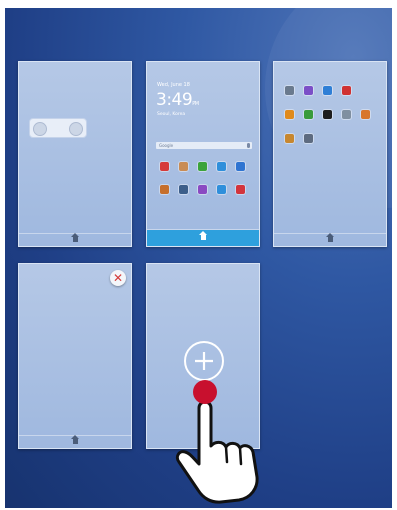 The height and width of the screenshot is (510, 397). Describe the element at coordinates (248, 145) in the screenshot. I see `mic-icon` at that location.